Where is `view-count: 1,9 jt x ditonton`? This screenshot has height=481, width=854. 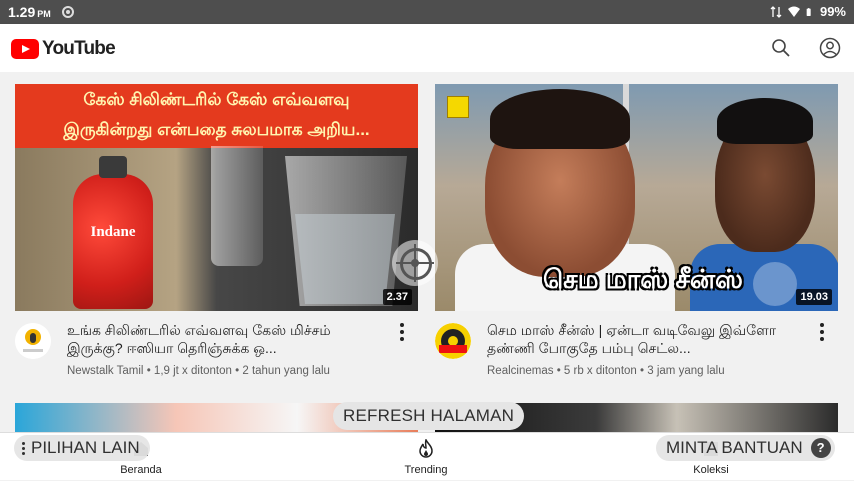
view-count: 1,9 jt x ditonton is located at coordinates (192, 371).